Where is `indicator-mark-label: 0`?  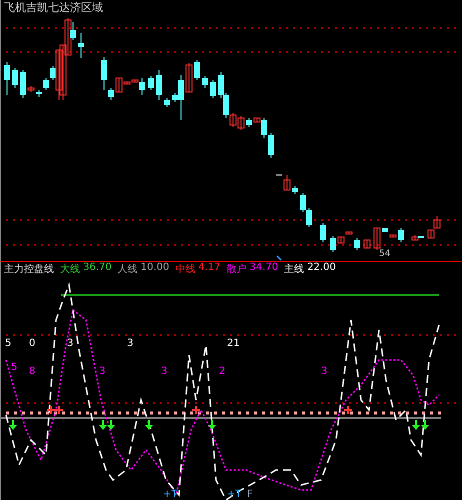
indicator-mark-label: 0 is located at coordinates (32, 343).